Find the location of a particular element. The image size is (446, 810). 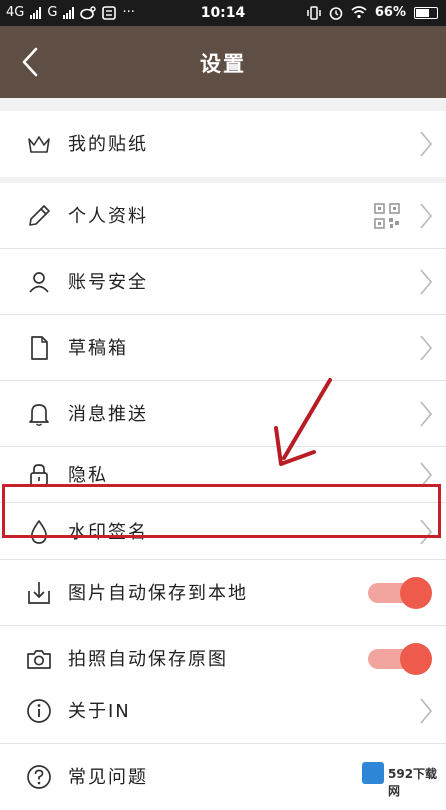

status-bar: 4G G ··· 10:14 66% is located at coordinates (223, 13).